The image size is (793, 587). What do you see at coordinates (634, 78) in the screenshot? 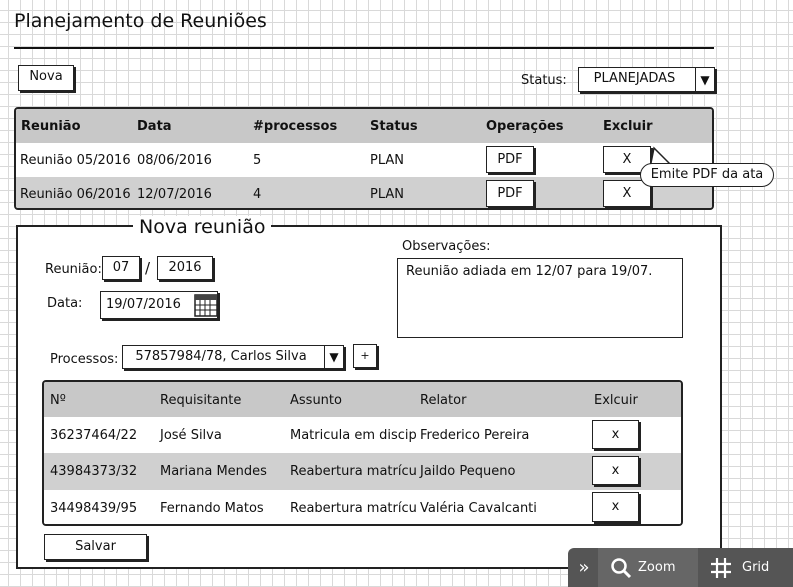
I see `status-select-value: PLANEJADAS` at bounding box center [634, 78].